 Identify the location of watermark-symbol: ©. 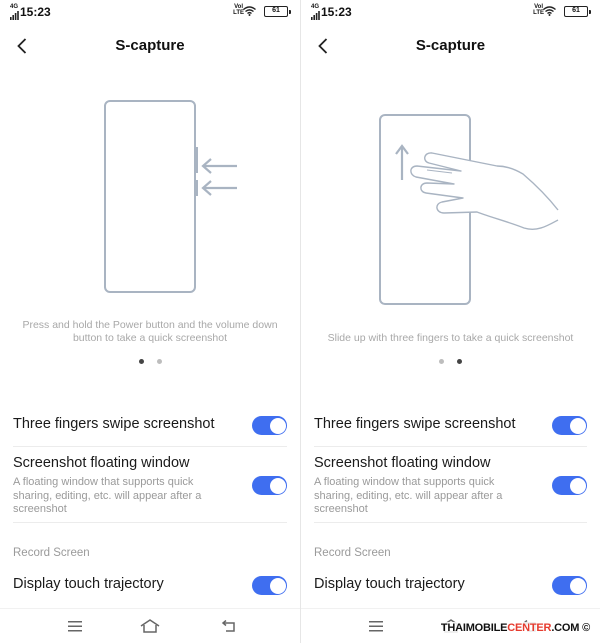
(586, 628).